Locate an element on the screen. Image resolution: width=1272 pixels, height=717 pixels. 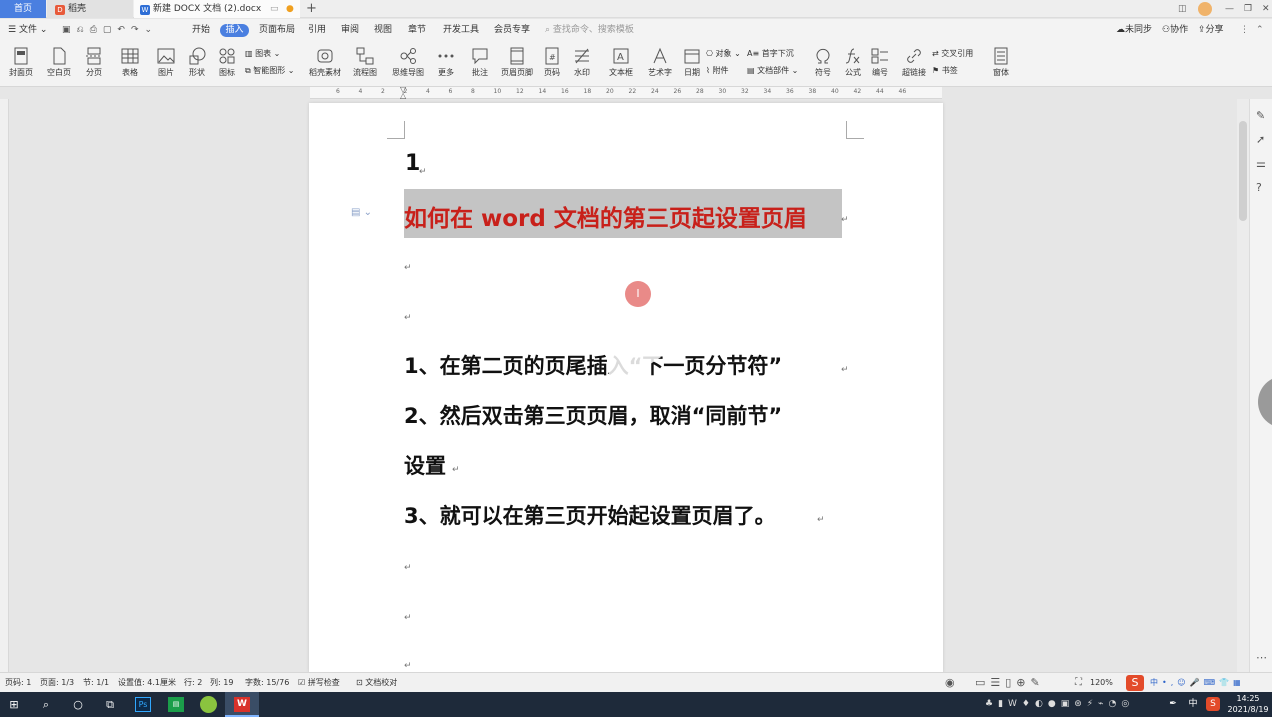
fit-page-icon: ⛶ is located at coordinates (1078, 683).